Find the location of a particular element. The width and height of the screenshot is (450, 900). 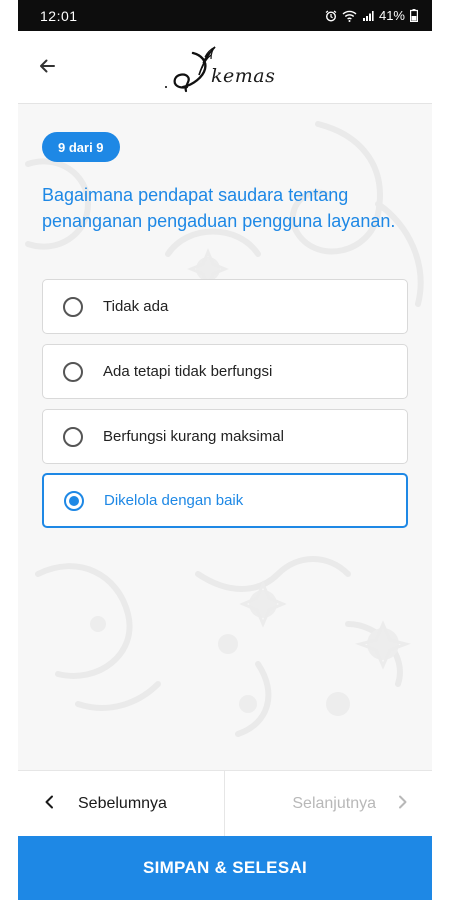

previous-button: Sebelumnya is located at coordinates (121, 804).